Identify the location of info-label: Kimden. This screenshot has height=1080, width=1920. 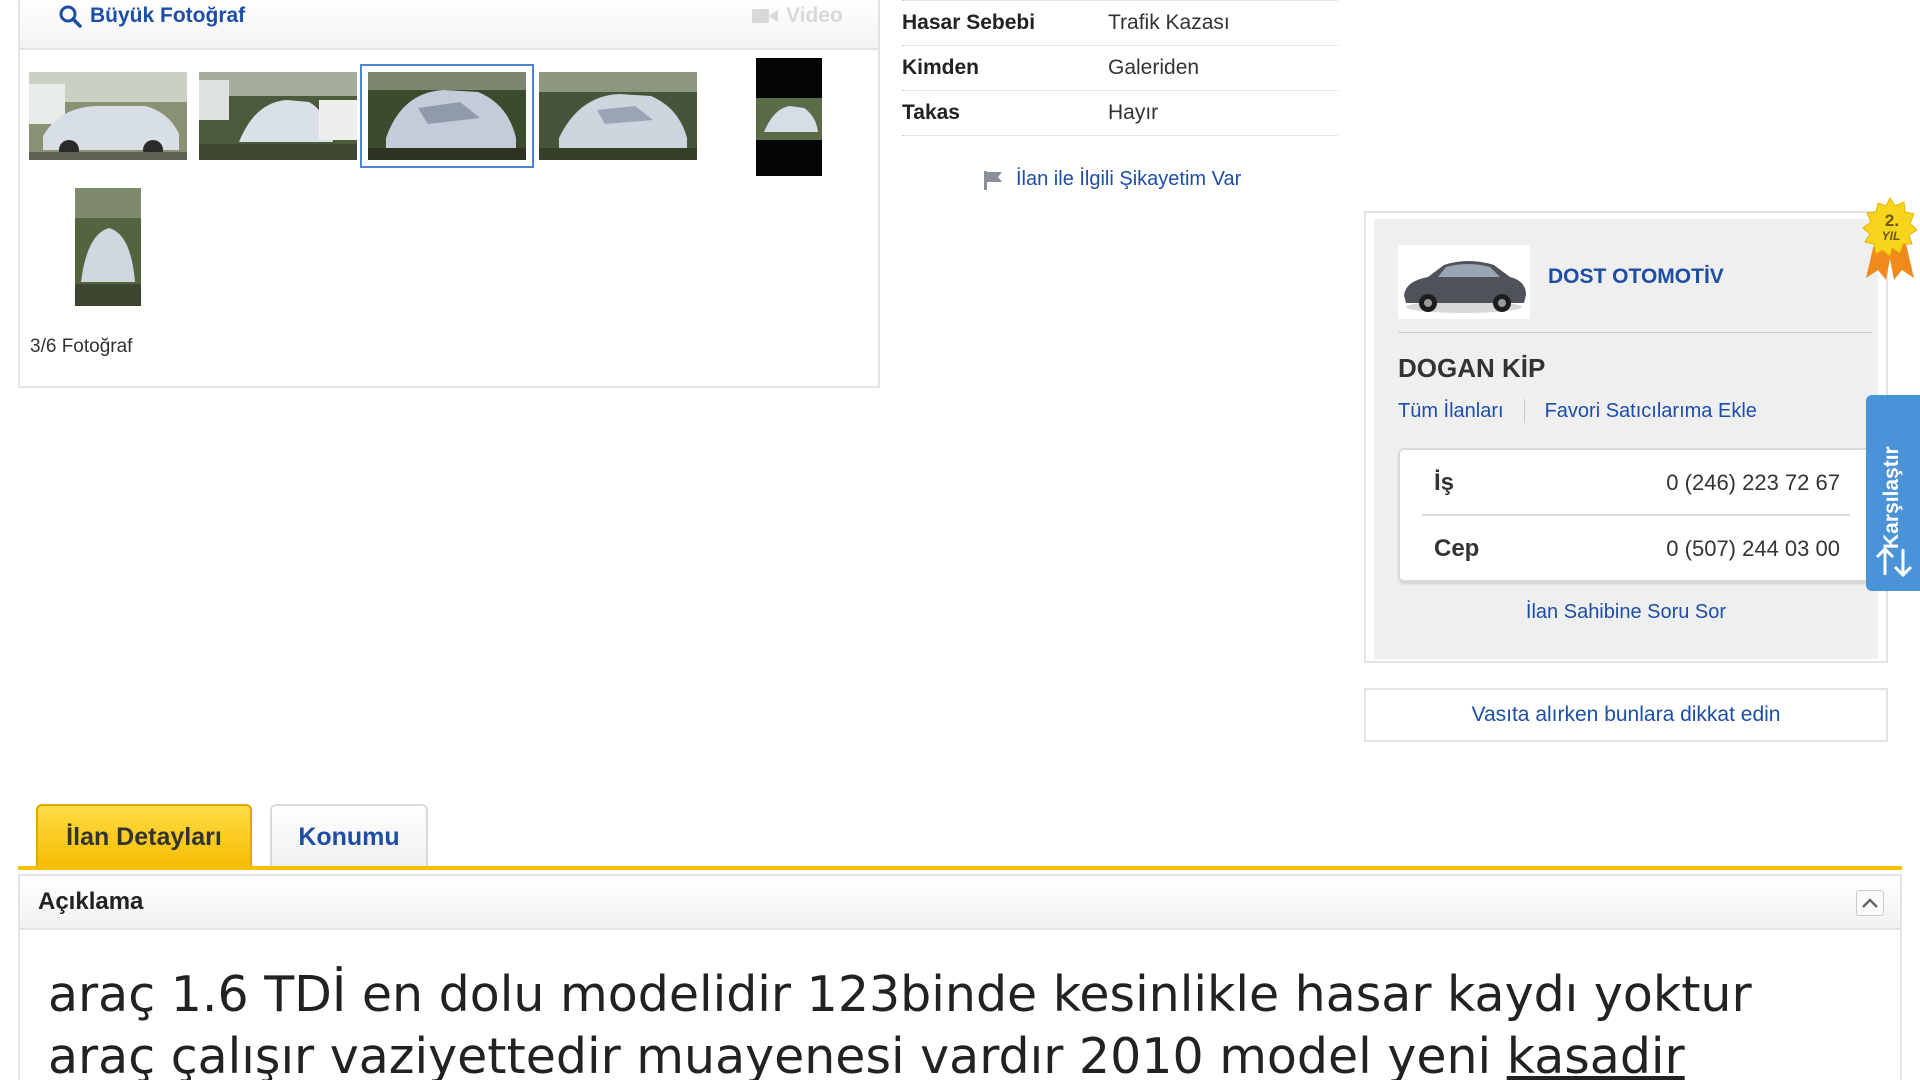
(941, 67).